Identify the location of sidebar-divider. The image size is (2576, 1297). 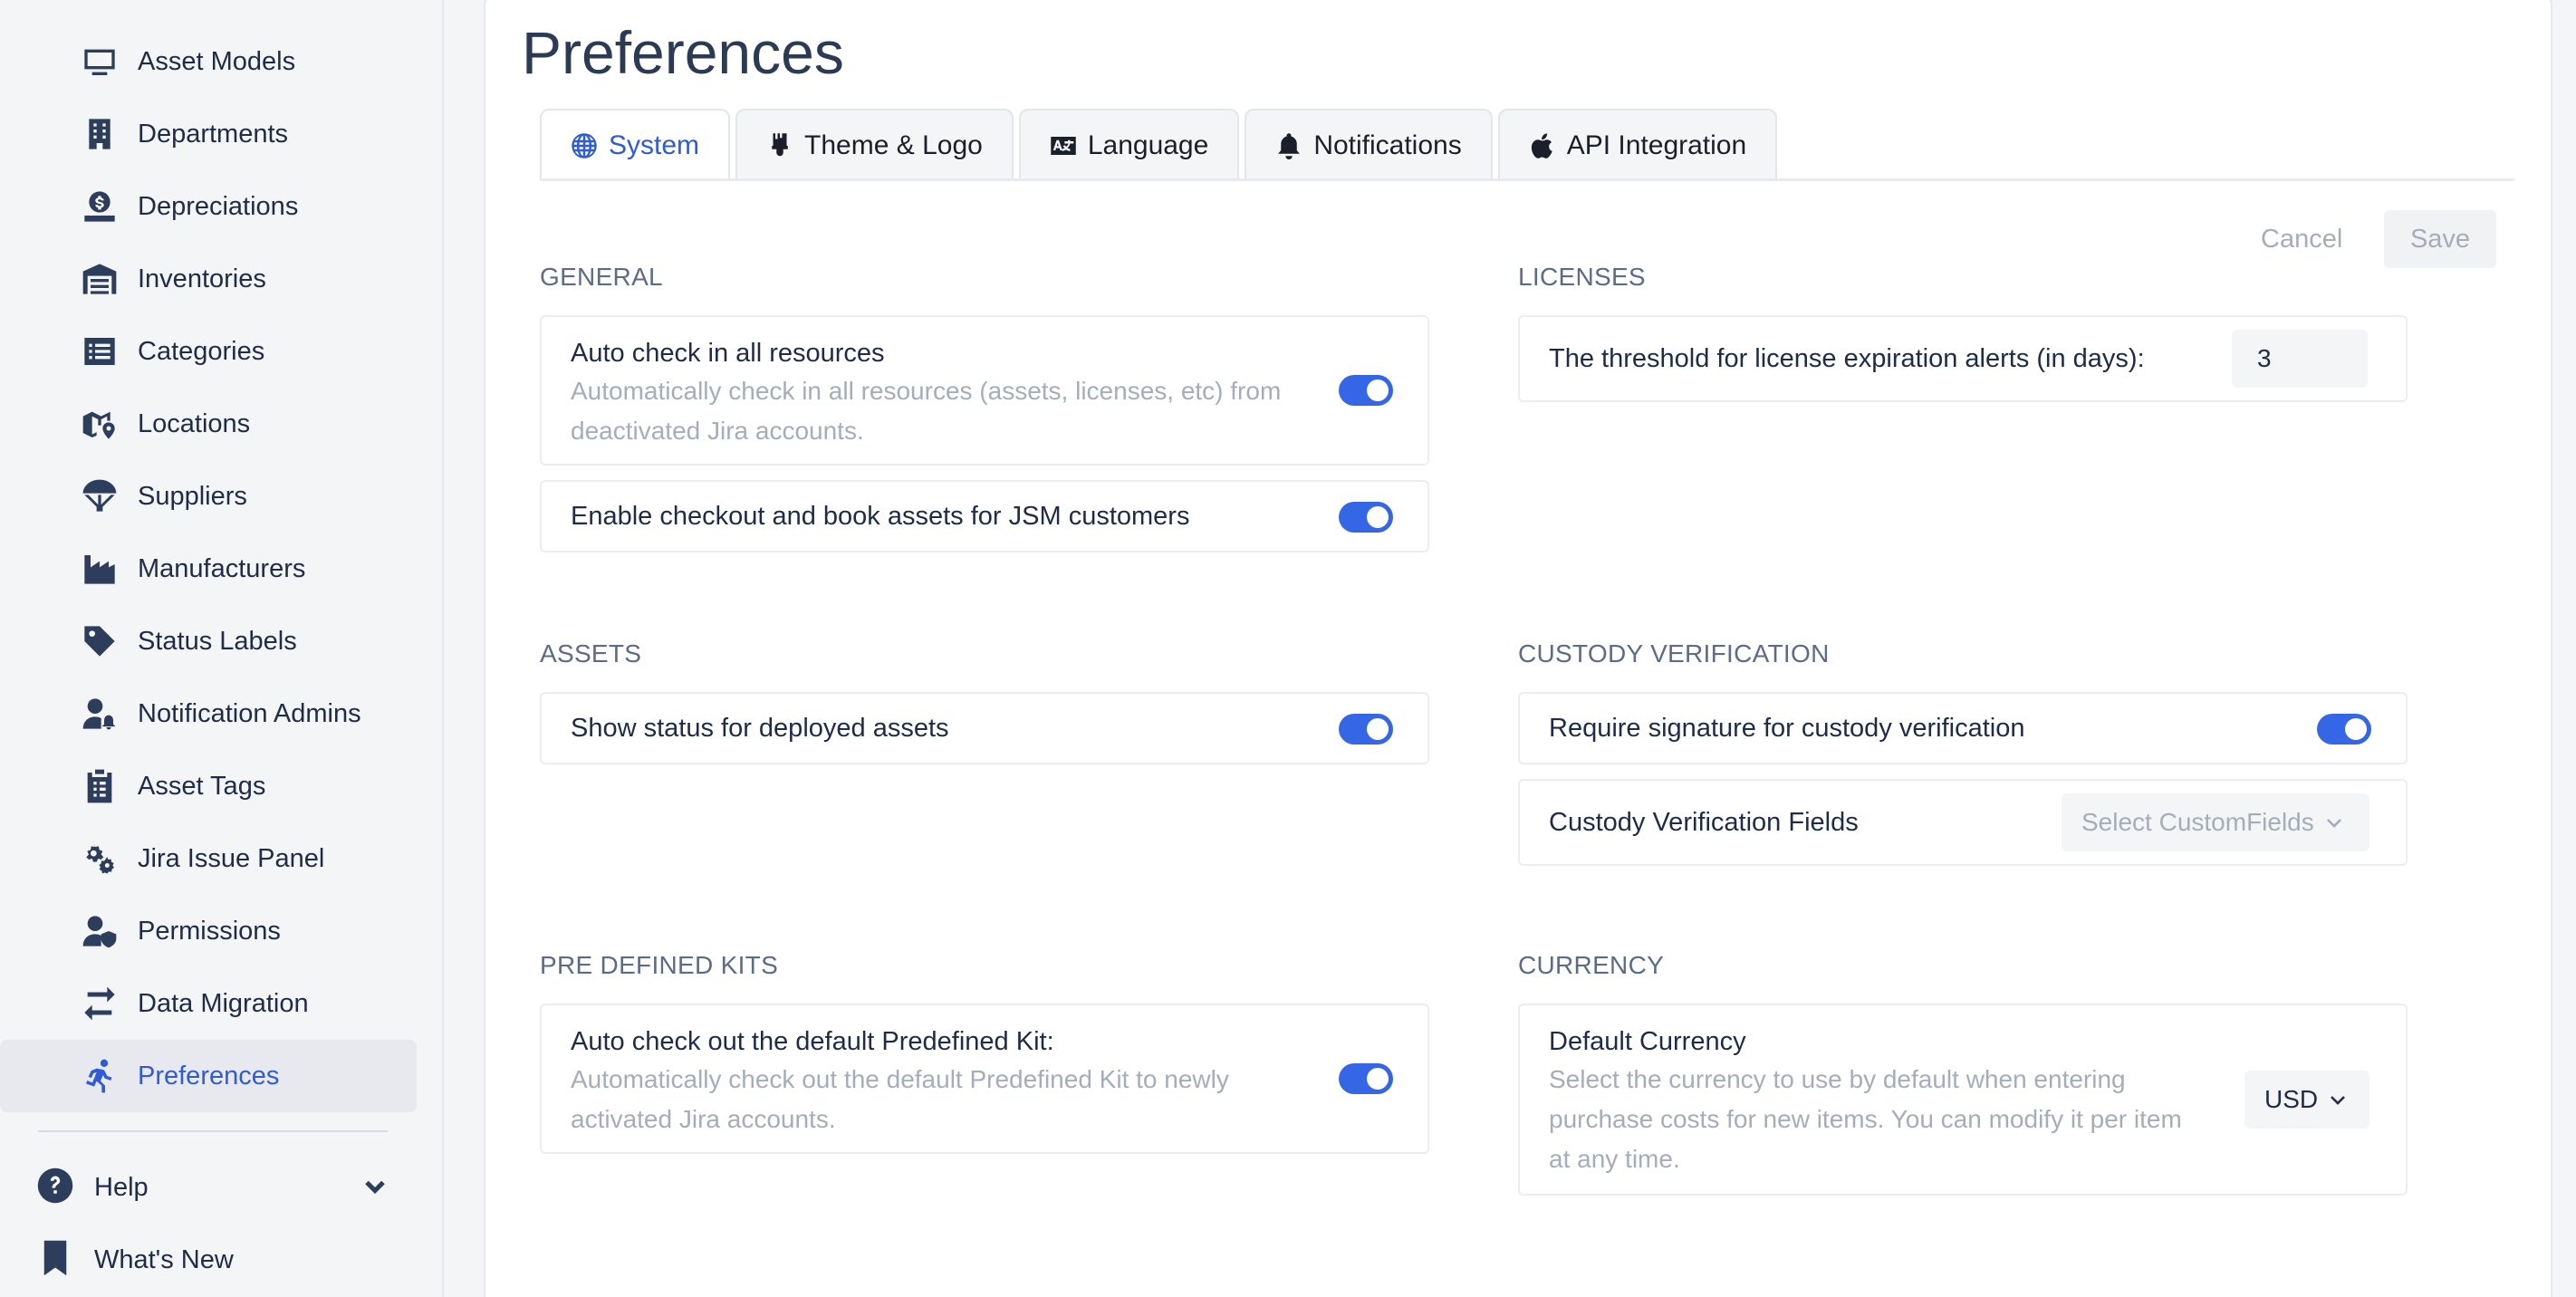
(213, 1131).